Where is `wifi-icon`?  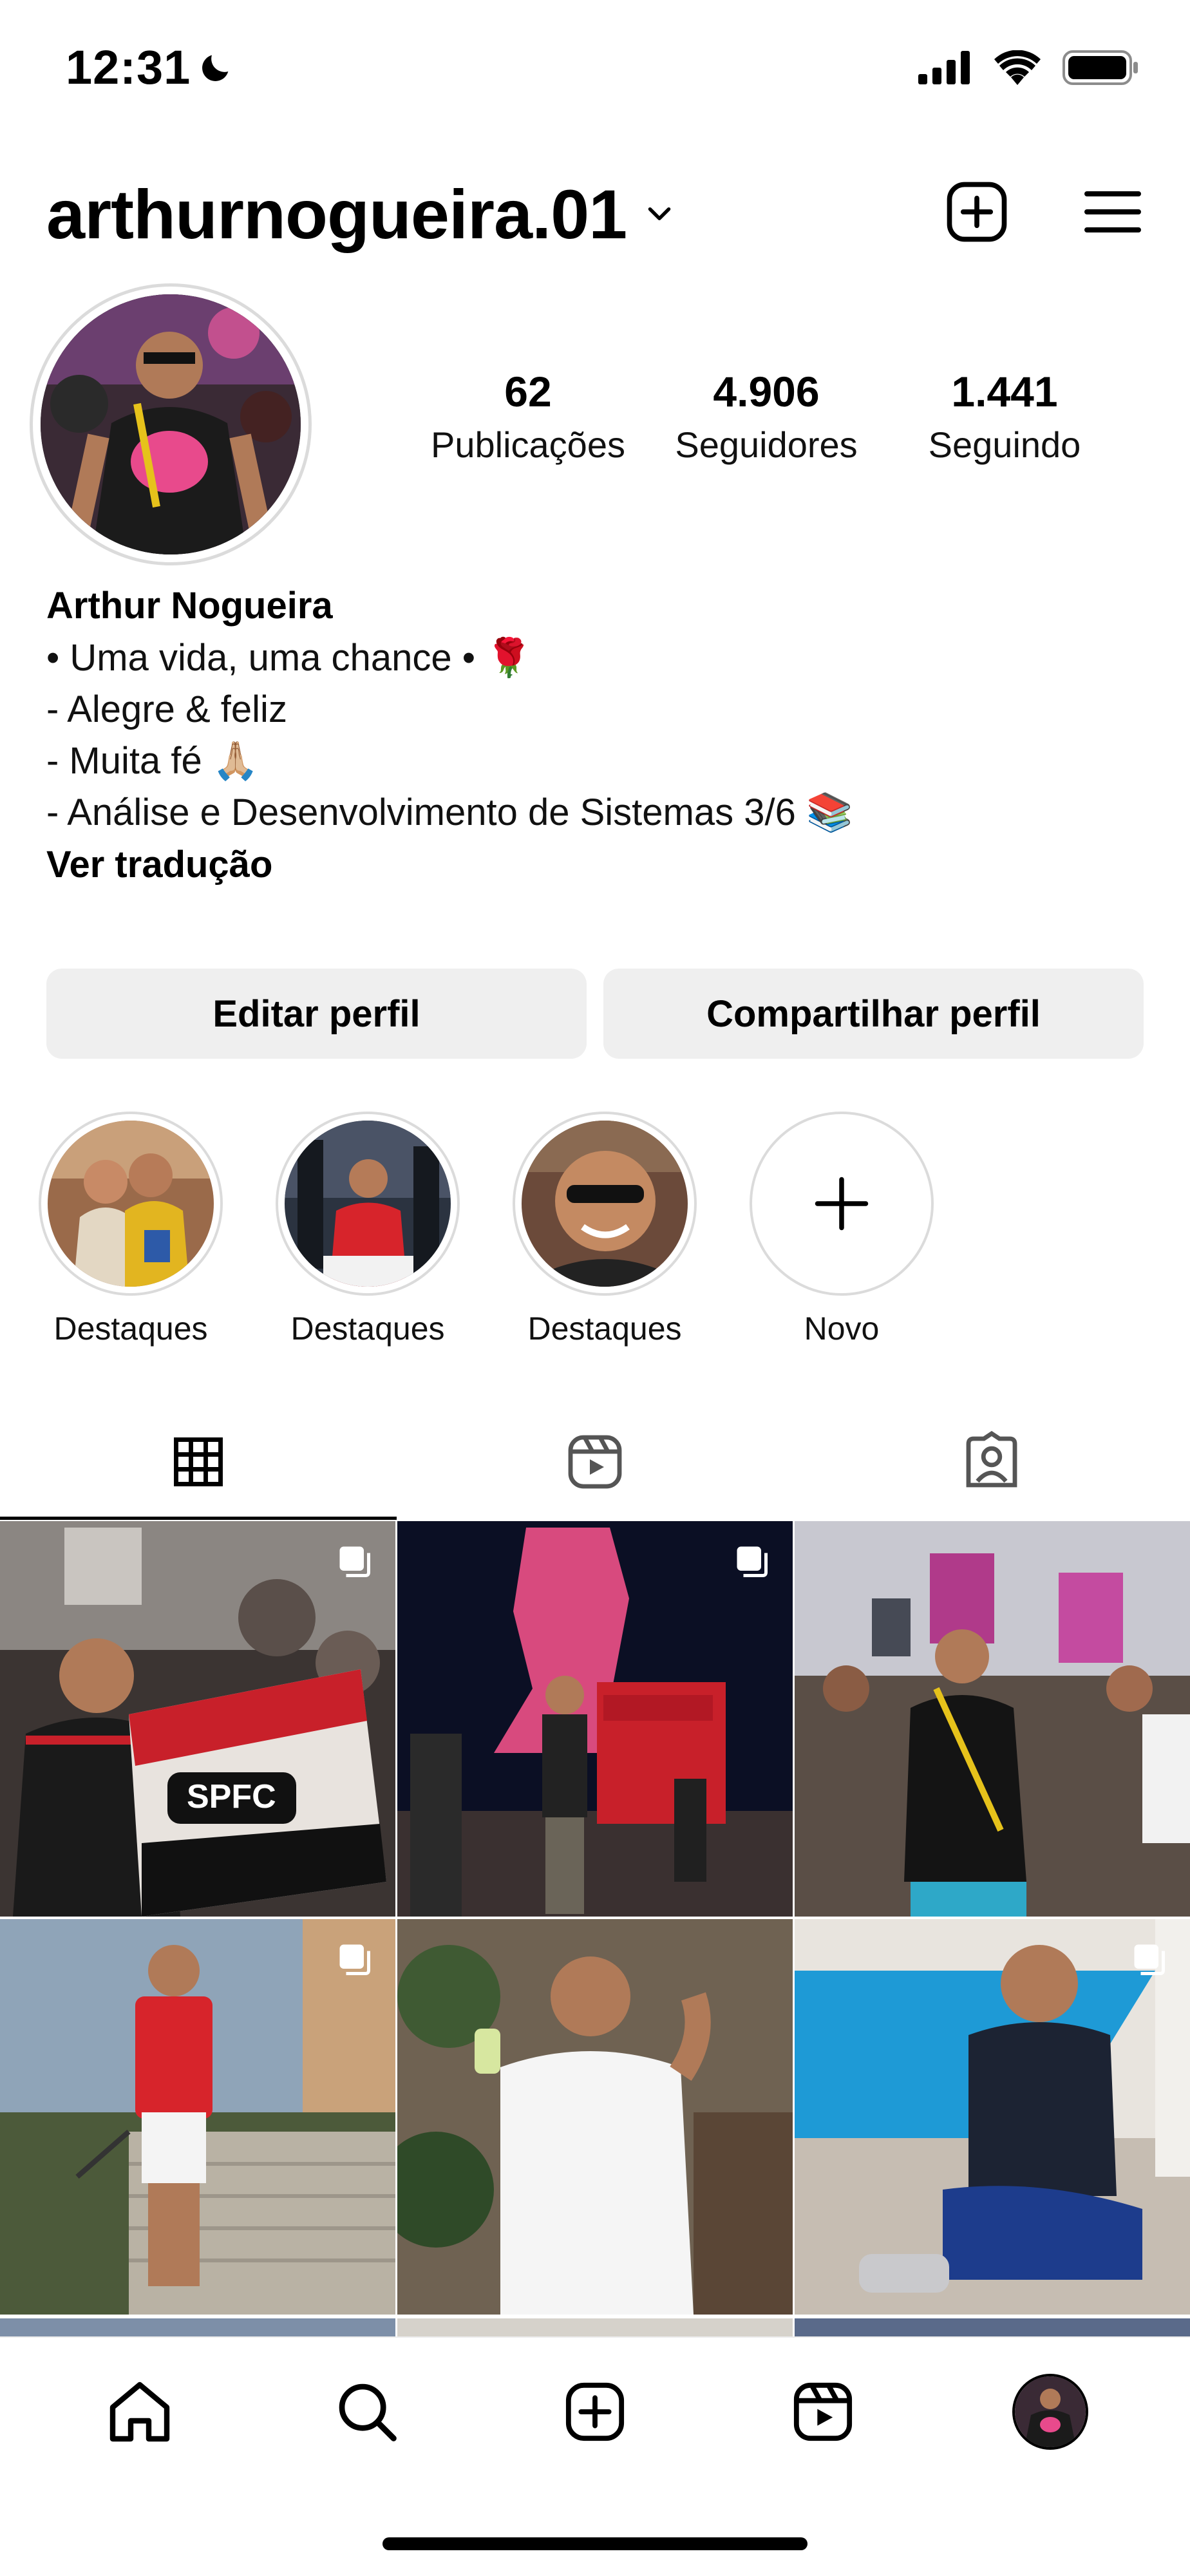 wifi-icon is located at coordinates (1017, 67).